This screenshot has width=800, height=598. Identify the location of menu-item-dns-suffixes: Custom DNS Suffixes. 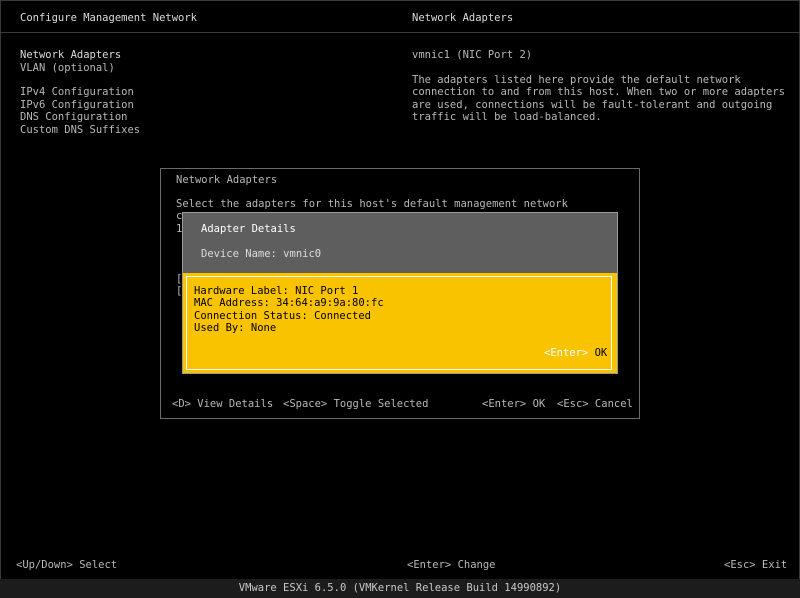
(80, 130).